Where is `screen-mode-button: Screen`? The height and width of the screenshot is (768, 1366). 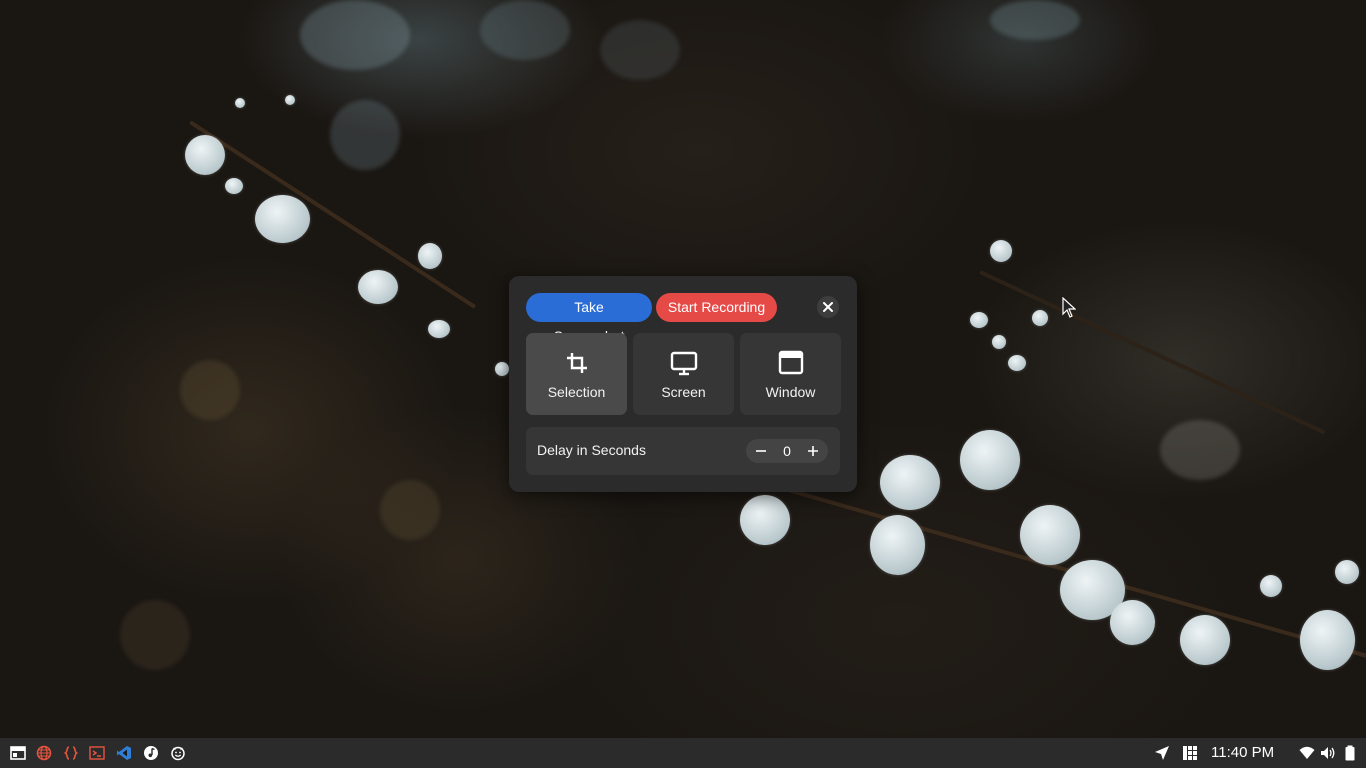 screen-mode-button: Screen is located at coordinates (683, 374).